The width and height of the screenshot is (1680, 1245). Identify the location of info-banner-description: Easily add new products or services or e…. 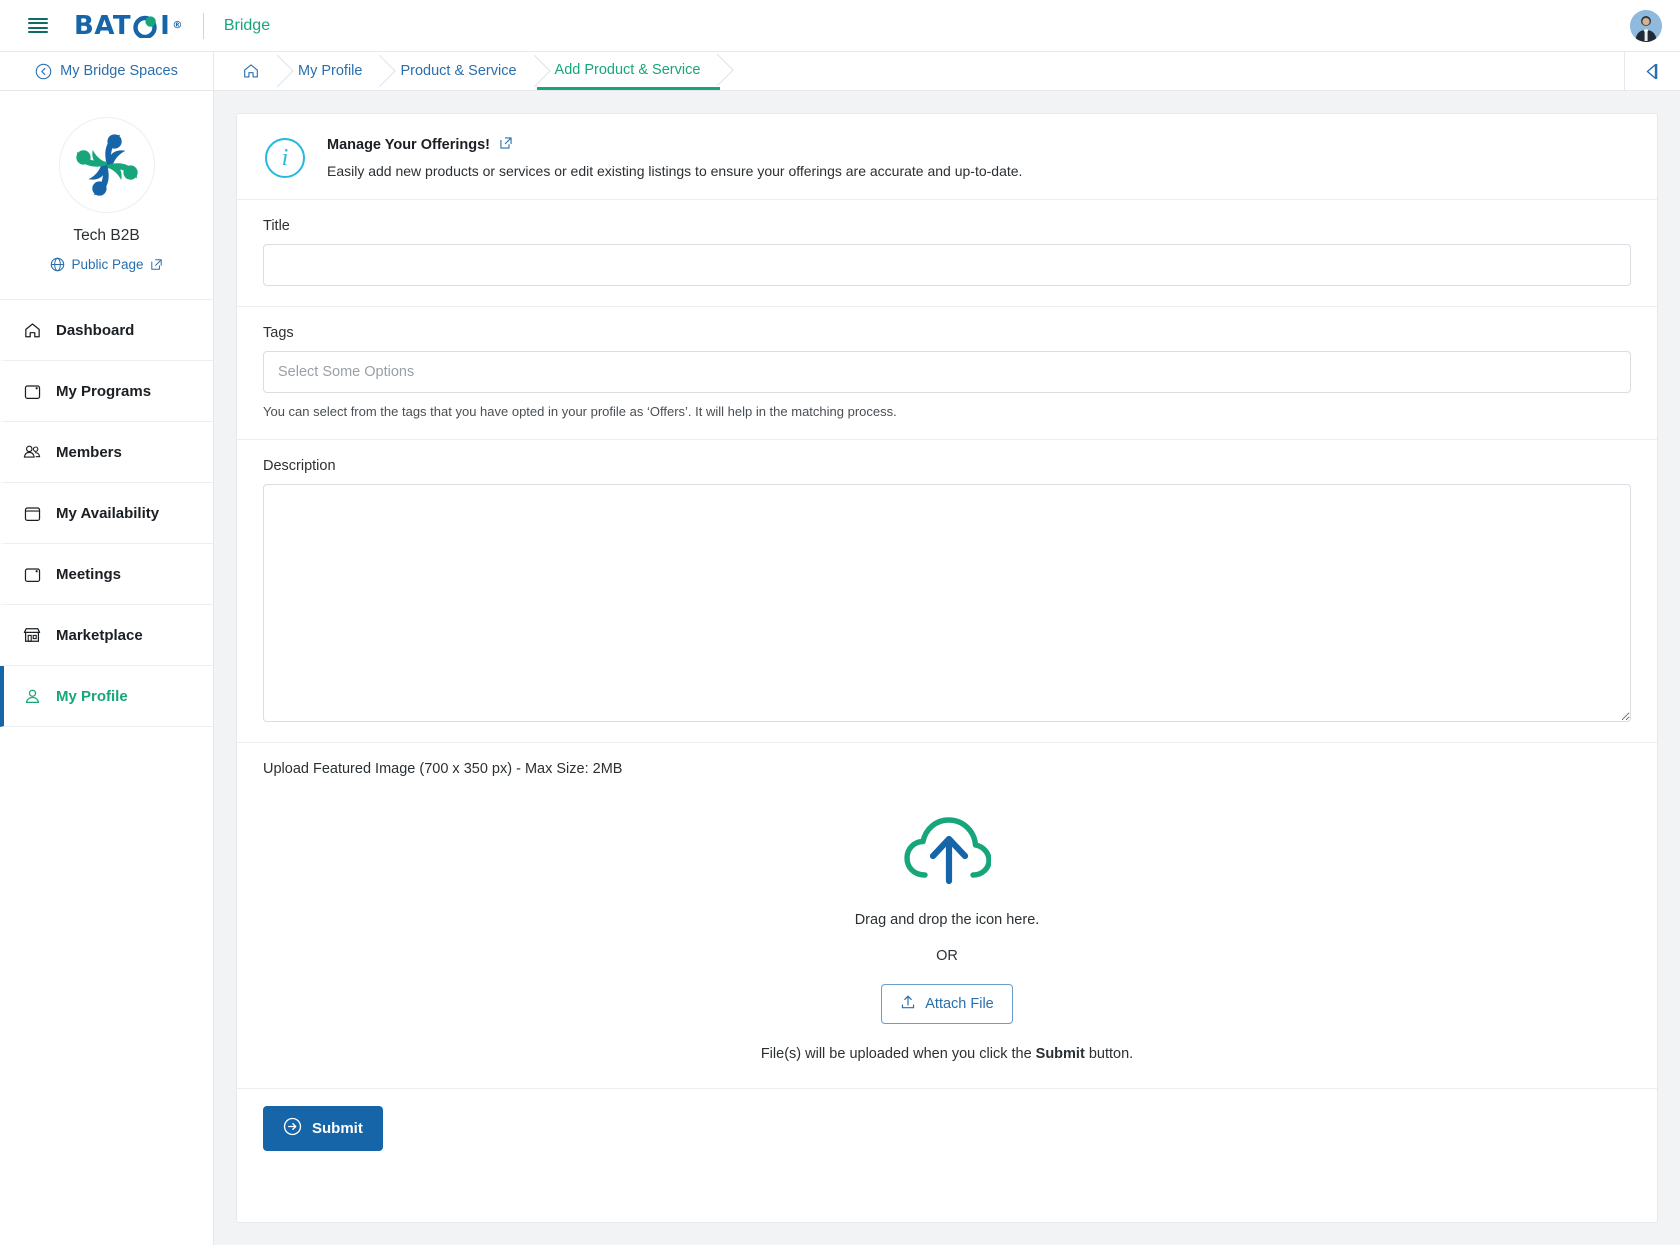
(675, 171).